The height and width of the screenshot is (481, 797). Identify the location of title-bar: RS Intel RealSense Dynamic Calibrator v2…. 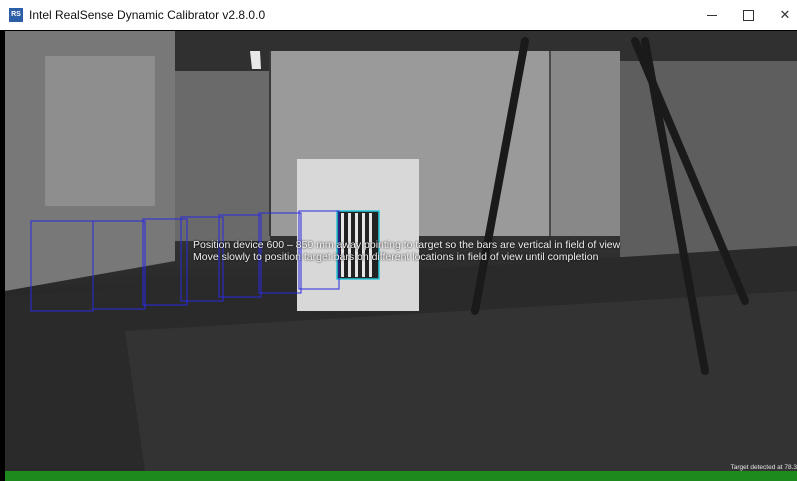
(398, 15).